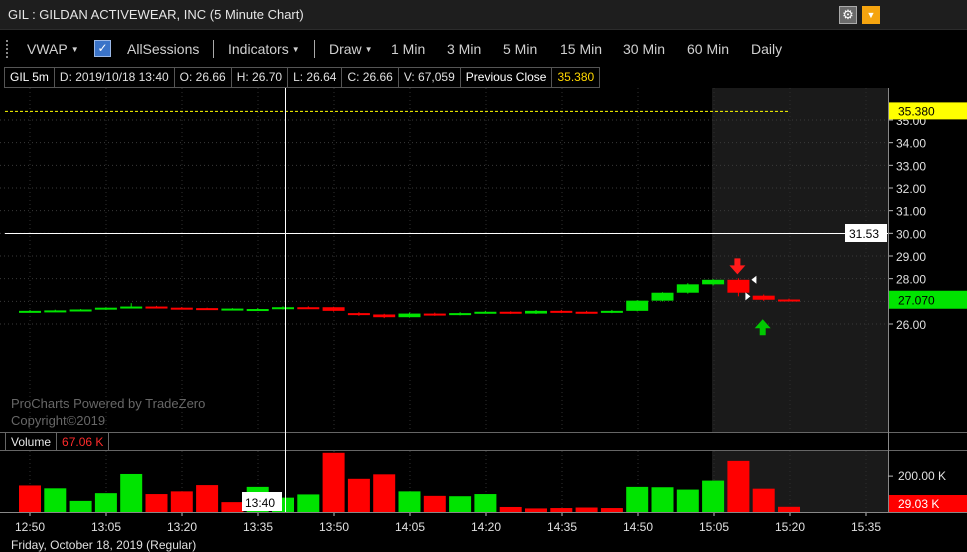  What do you see at coordinates (202, 77) in the screenshot?
I see `bar-open: O: 26.66` at bounding box center [202, 77].